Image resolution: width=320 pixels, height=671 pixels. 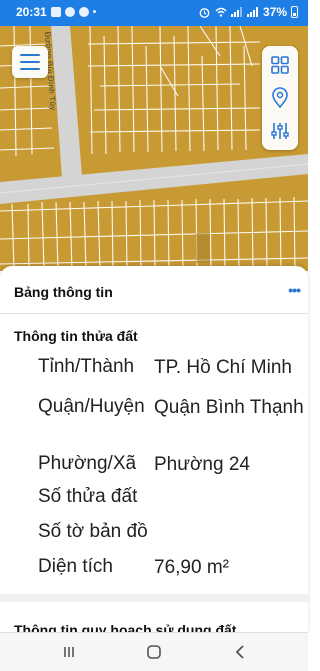 I want to click on battery-percent: 37%, so click(x=274, y=12).